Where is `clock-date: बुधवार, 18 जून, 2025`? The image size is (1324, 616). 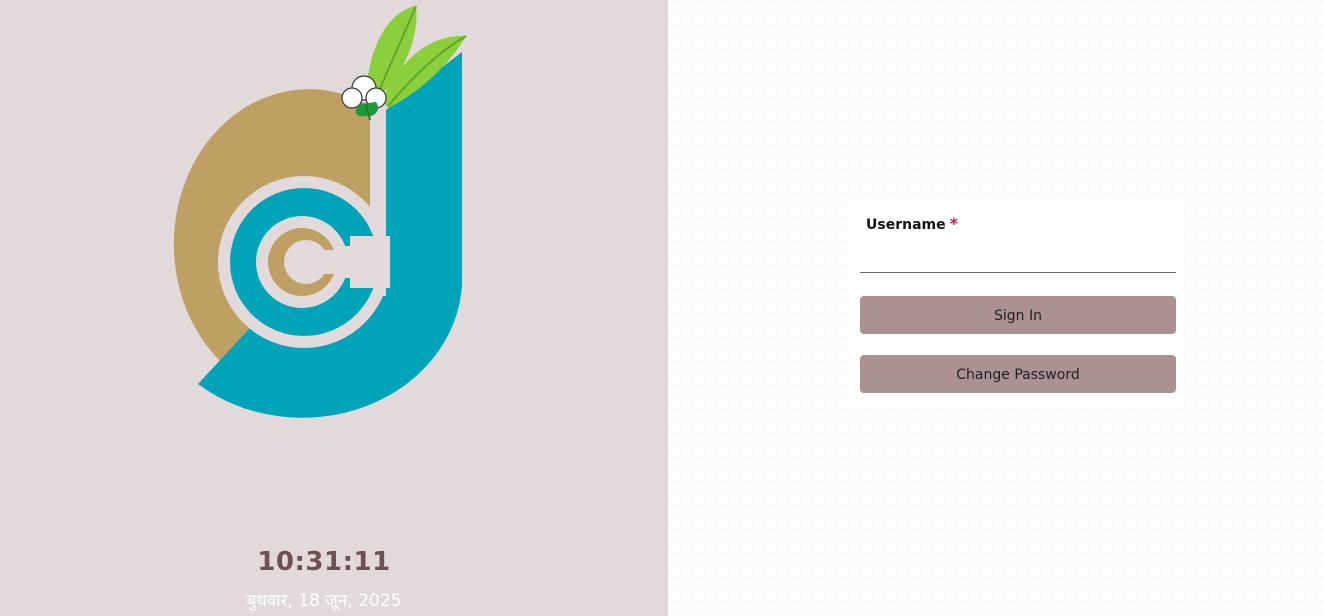
clock-date: बुधवार, 18 जून, 2025 is located at coordinates (324, 601).